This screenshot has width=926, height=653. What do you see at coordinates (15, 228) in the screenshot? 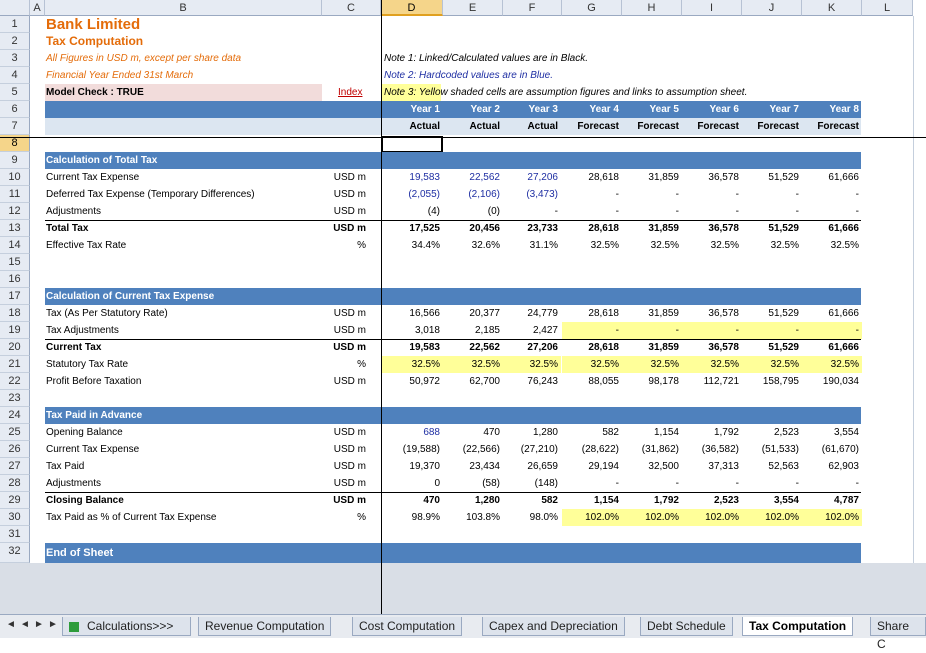
I see `row-header-13: 13` at bounding box center [15, 228].